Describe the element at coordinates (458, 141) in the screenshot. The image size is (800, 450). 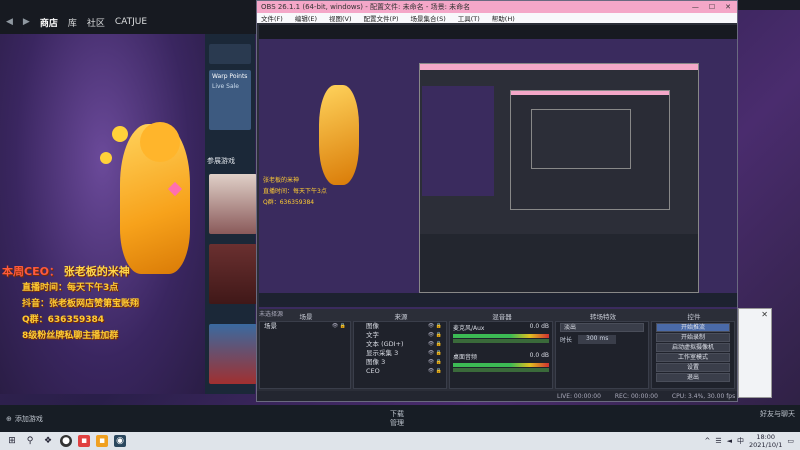
I see `nested-art` at that location.